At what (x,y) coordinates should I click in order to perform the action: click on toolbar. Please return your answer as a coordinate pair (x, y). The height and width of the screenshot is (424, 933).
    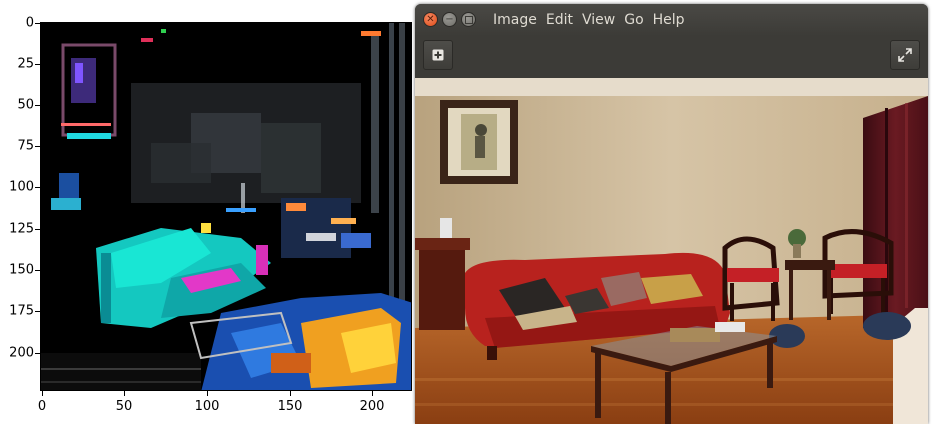
    Looking at the image, I should click on (671, 57).